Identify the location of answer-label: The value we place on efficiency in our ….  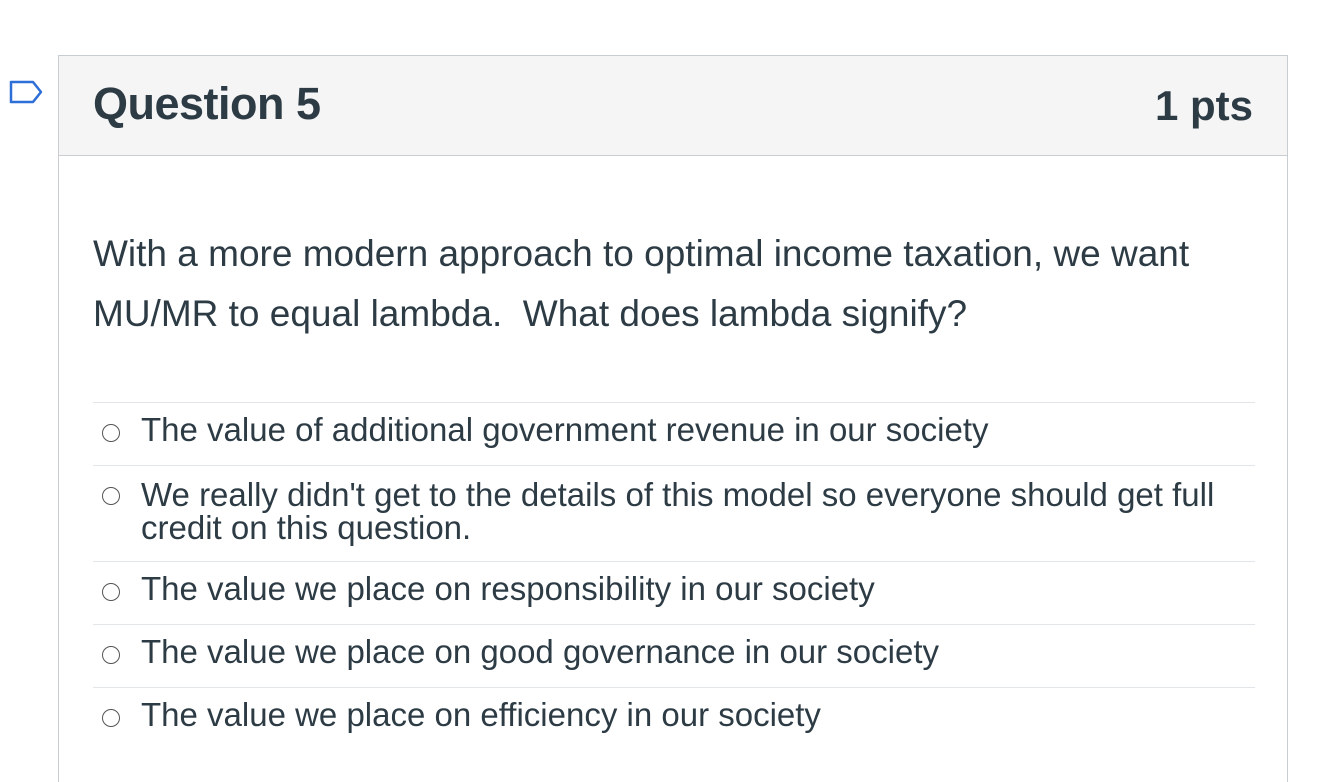
(691, 715).